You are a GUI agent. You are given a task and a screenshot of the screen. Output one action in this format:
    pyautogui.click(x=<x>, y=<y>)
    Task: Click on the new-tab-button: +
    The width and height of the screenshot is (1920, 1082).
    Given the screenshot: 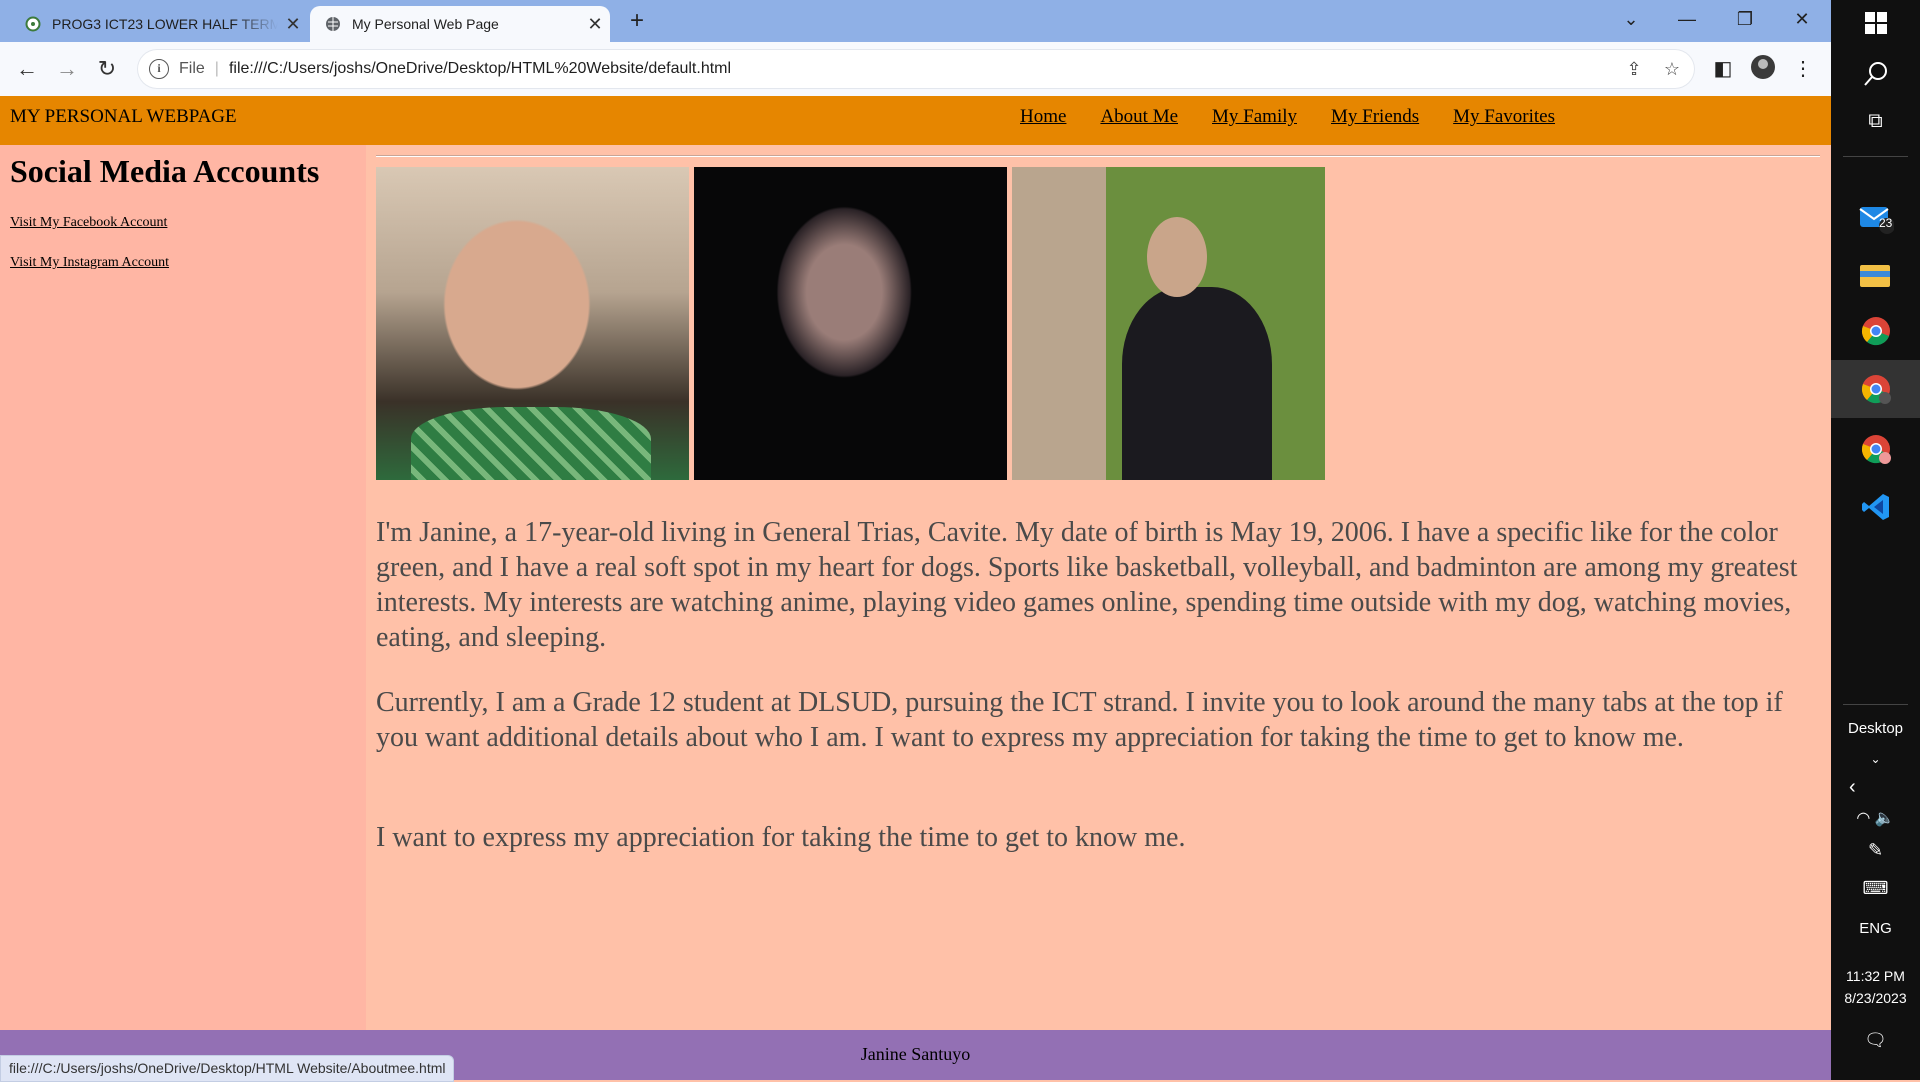 What is the action you would take?
    pyautogui.click(x=637, y=21)
    